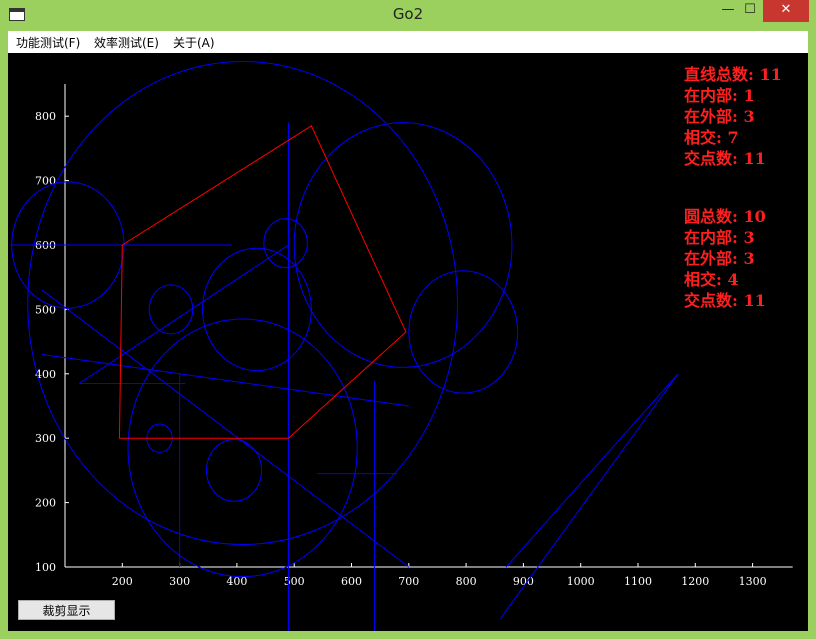 Image resolution: width=816 pixels, height=639 pixels. I want to click on crop-display-button: 裁剪显示, so click(66, 610).